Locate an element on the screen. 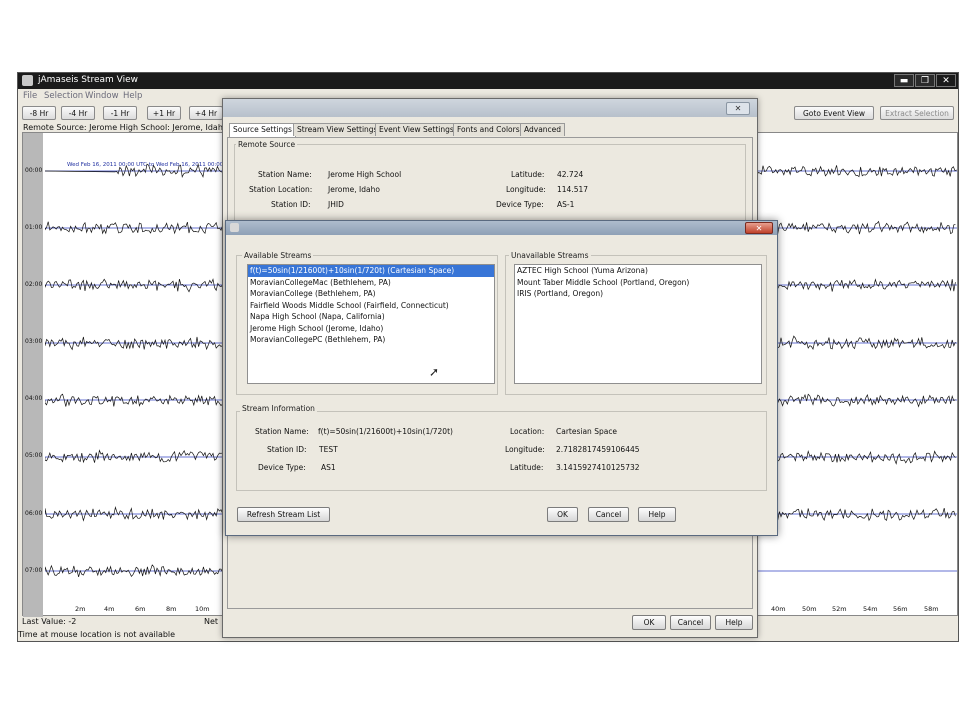 The width and height of the screenshot is (960, 720). axis-tick: 58m is located at coordinates (931, 609).